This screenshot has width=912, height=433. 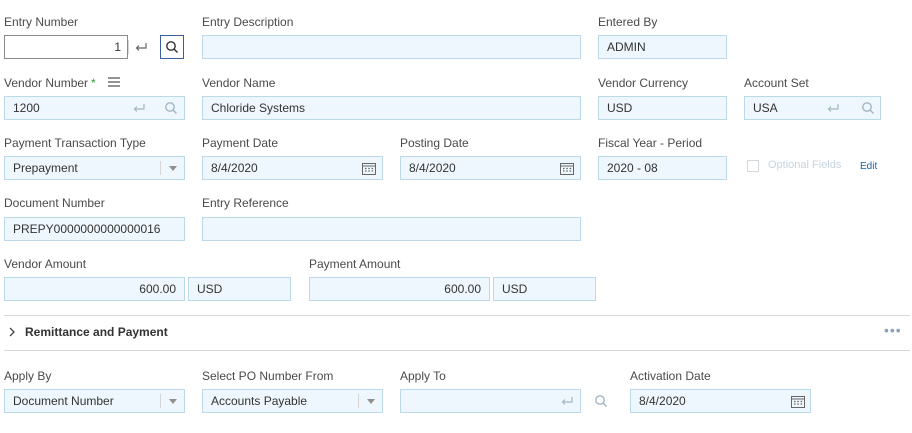 What do you see at coordinates (628, 22) in the screenshot?
I see `entered-by-label: Entered By` at bounding box center [628, 22].